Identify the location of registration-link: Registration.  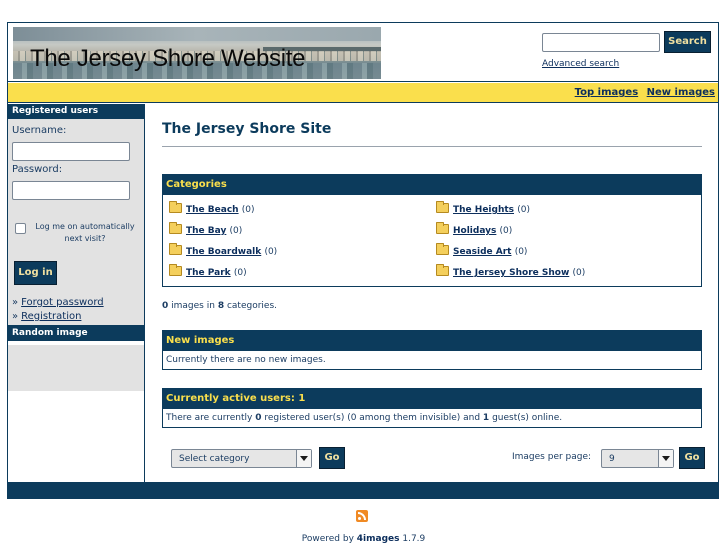
(51, 316).